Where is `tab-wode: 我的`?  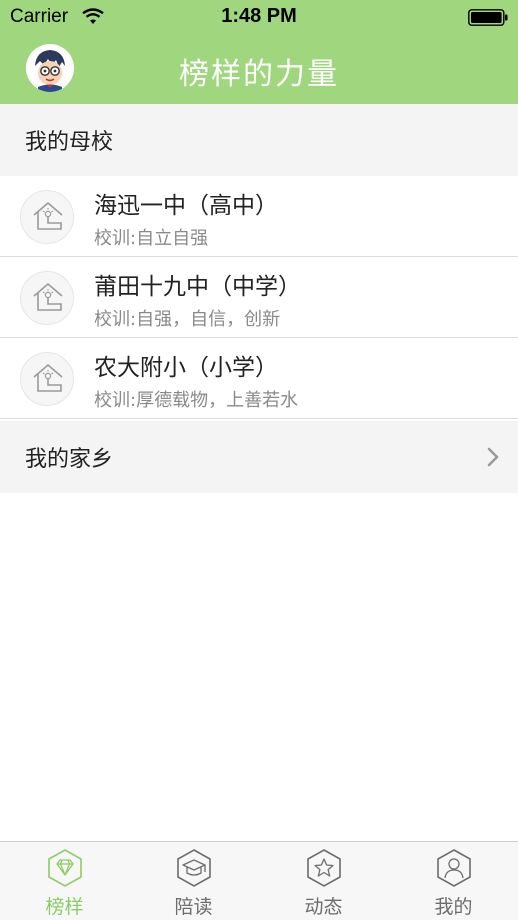 tab-wode: 我的 is located at coordinates (453, 881).